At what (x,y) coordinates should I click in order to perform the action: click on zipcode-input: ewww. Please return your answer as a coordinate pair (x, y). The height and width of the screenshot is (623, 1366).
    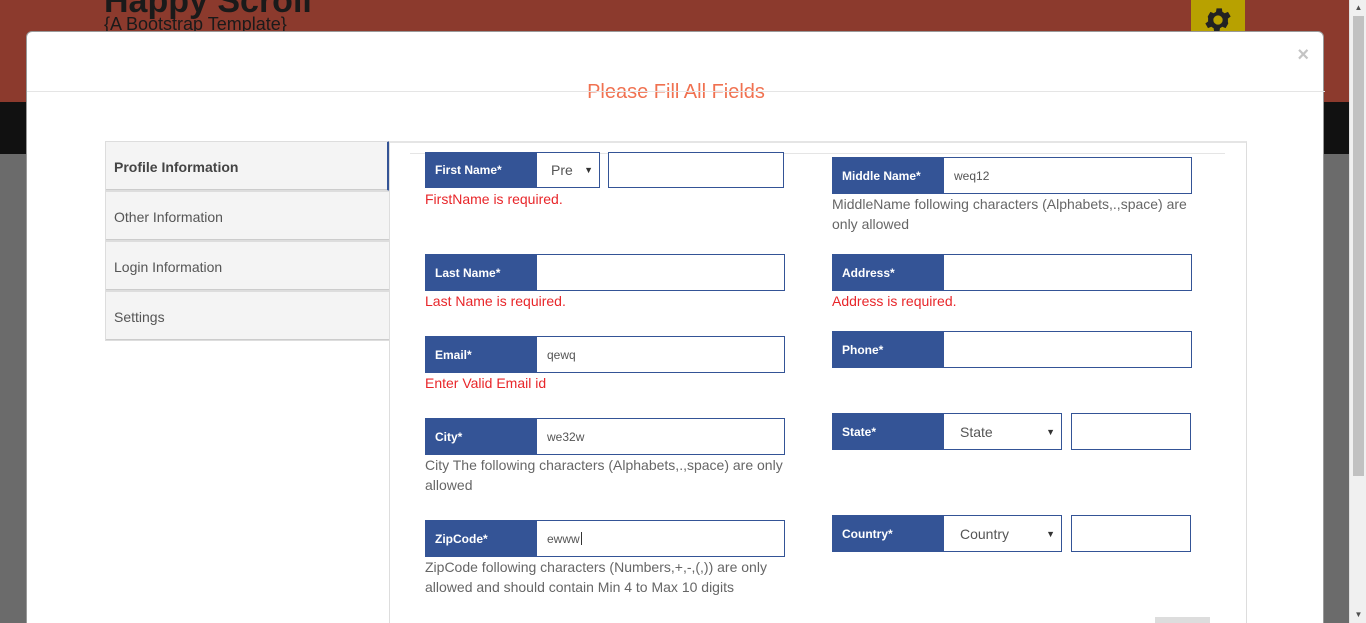
    Looking at the image, I should click on (660, 538).